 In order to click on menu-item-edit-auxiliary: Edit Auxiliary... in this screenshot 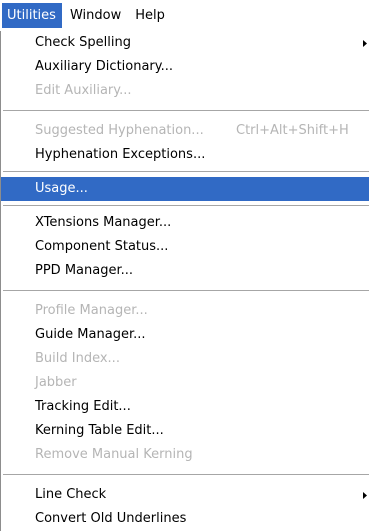, I will do `click(185, 91)`.